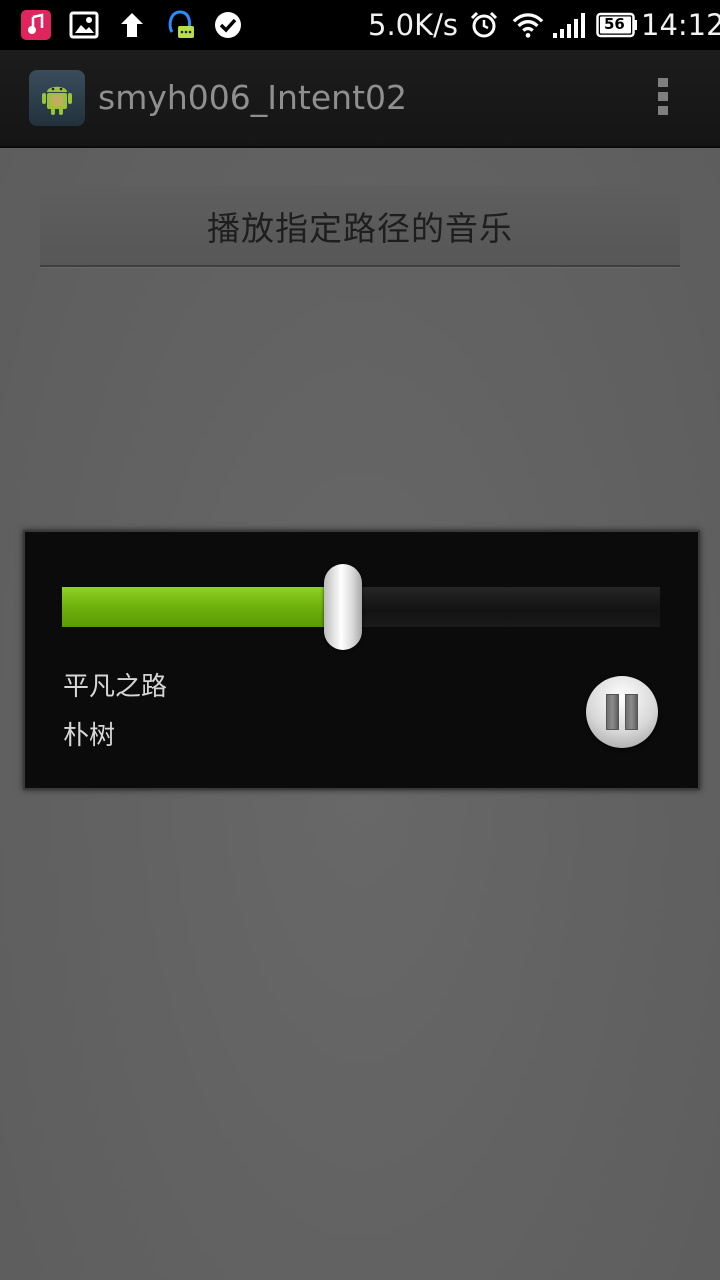 Image resolution: width=720 pixels, height=1280 pixels. I want to click on seek-bar-progress, so click(202, 607).